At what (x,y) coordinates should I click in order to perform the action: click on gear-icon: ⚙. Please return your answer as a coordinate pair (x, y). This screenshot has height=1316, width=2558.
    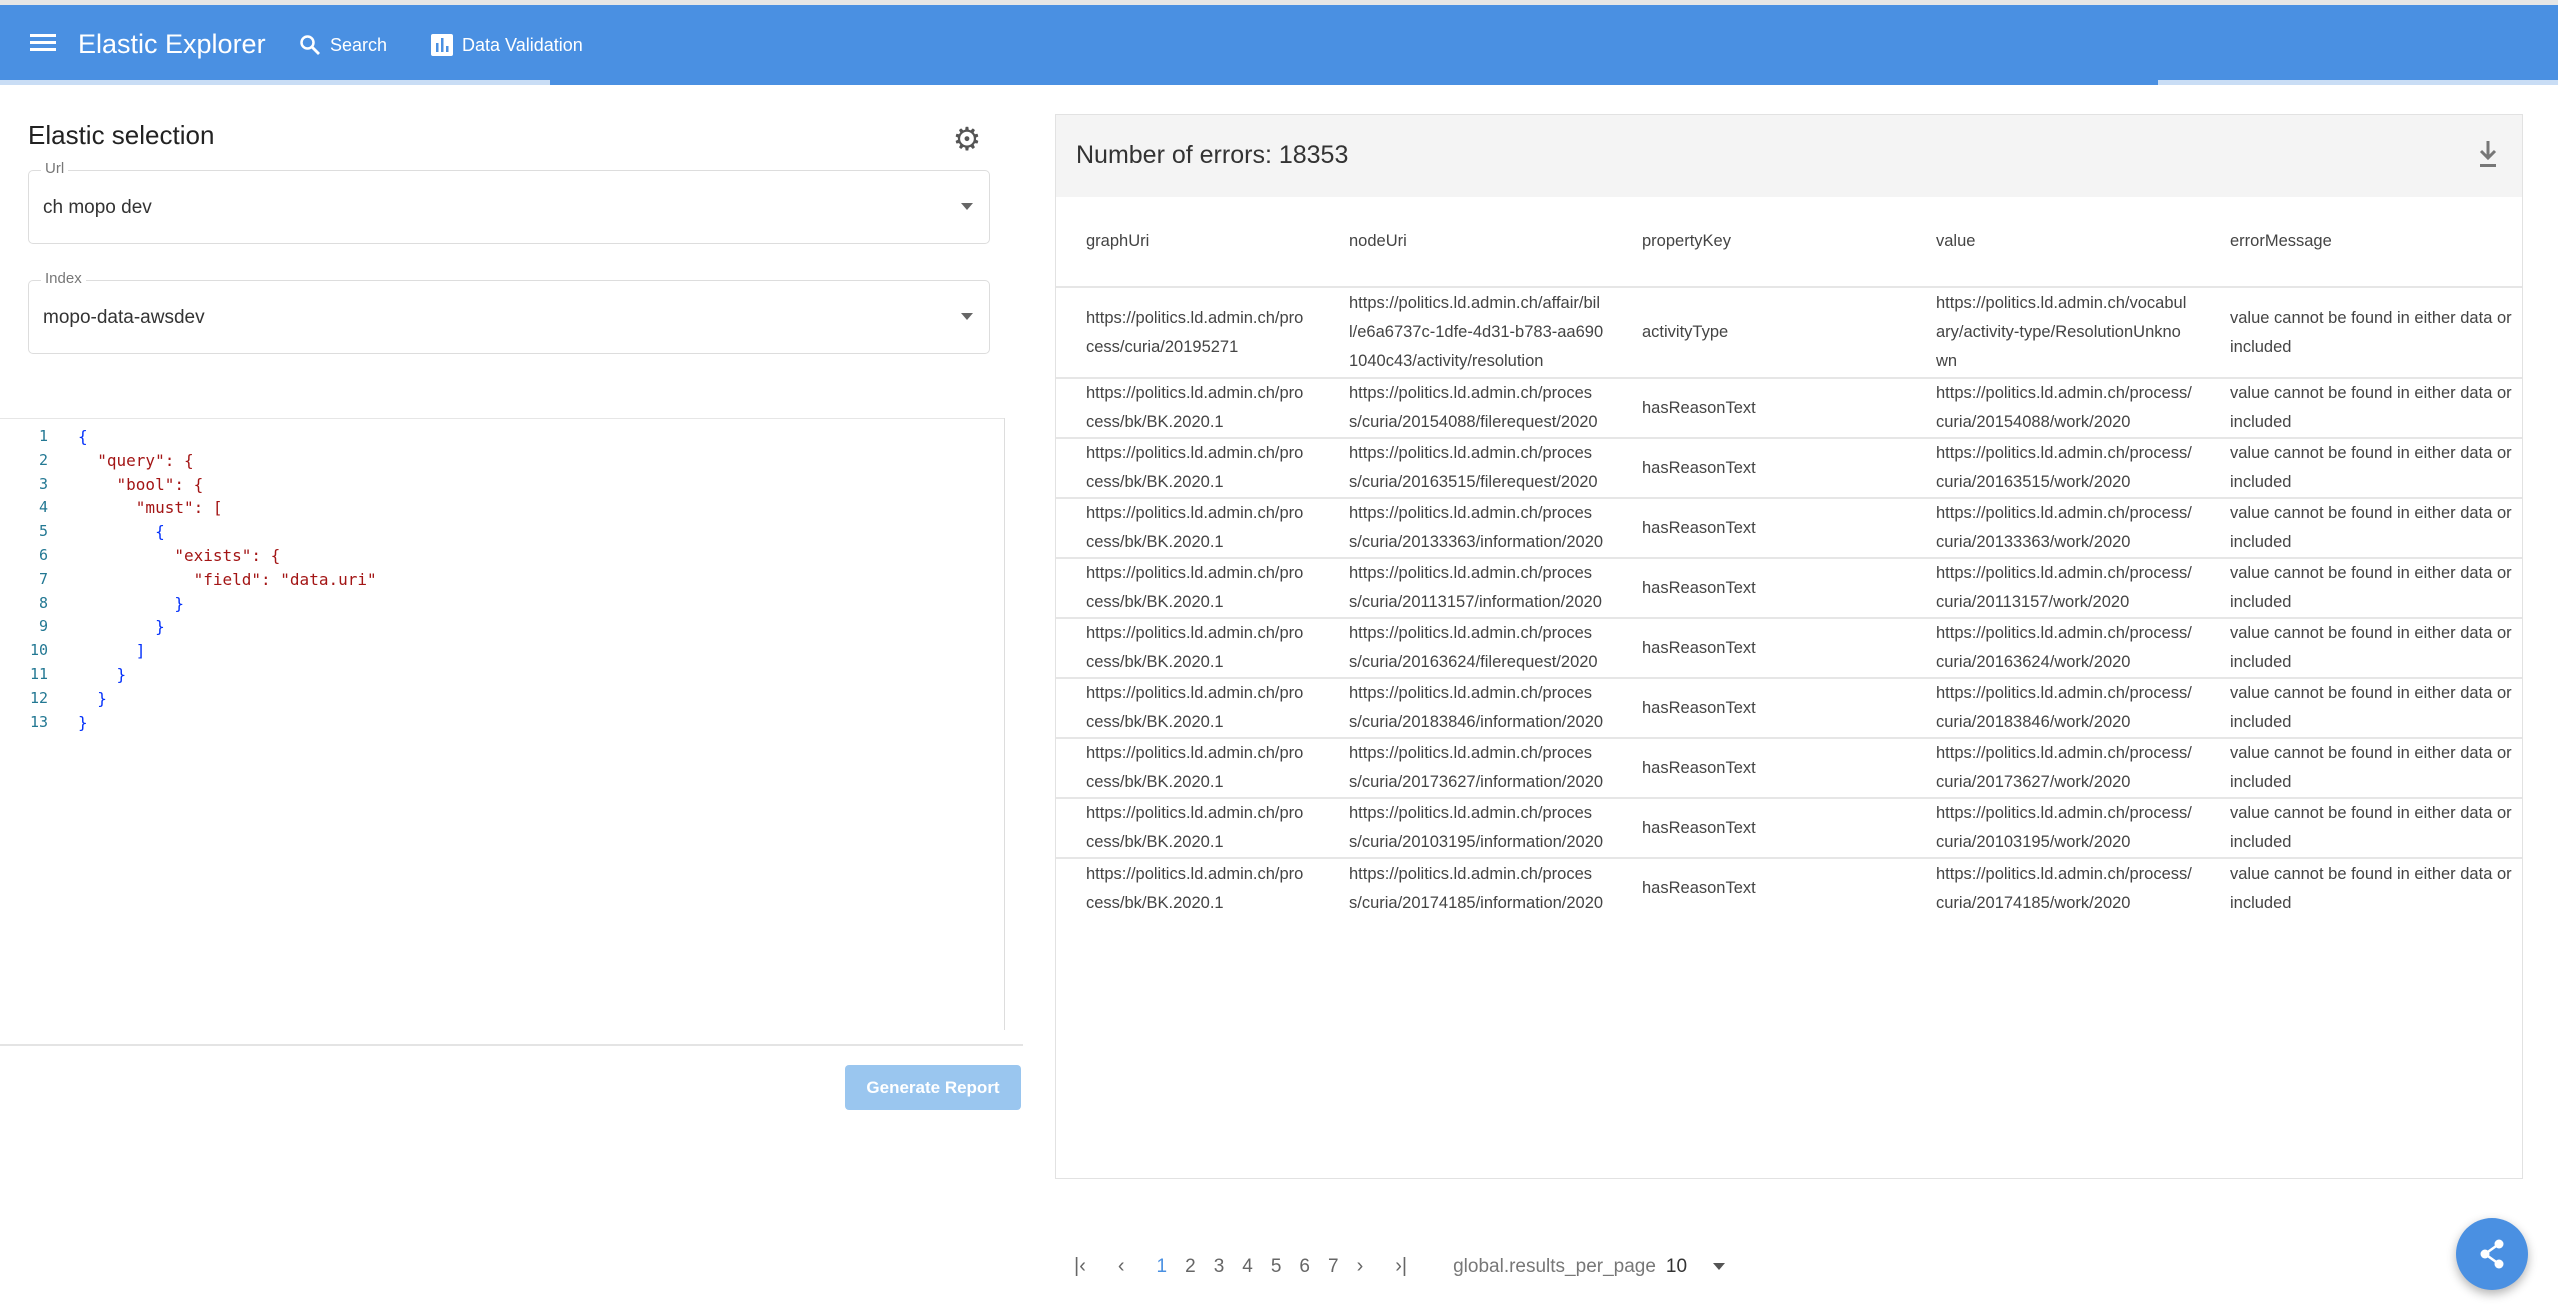
    Looking at the image, I should click on (967, 139).